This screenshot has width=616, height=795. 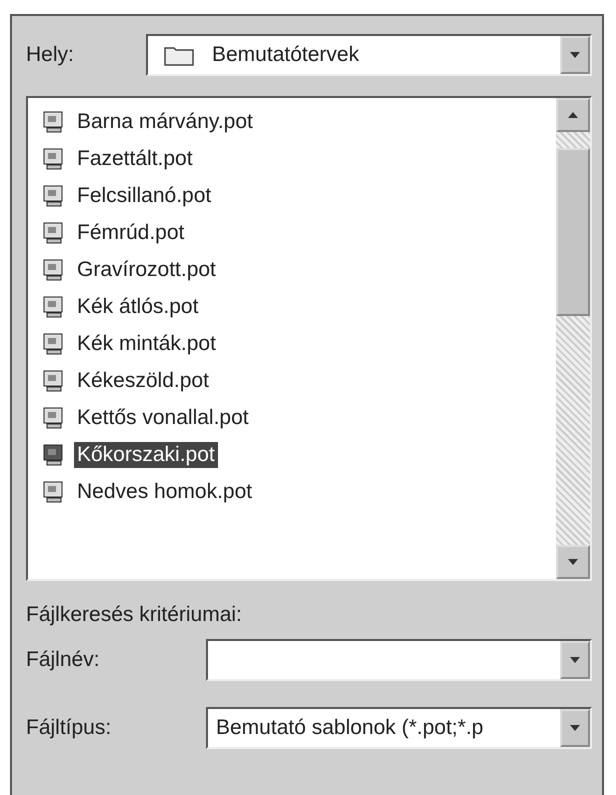 What do you see at coordinates (69, 728) in the screenshot?
I see `field-label: Fájltípus:` at bounding box center [69, 728].